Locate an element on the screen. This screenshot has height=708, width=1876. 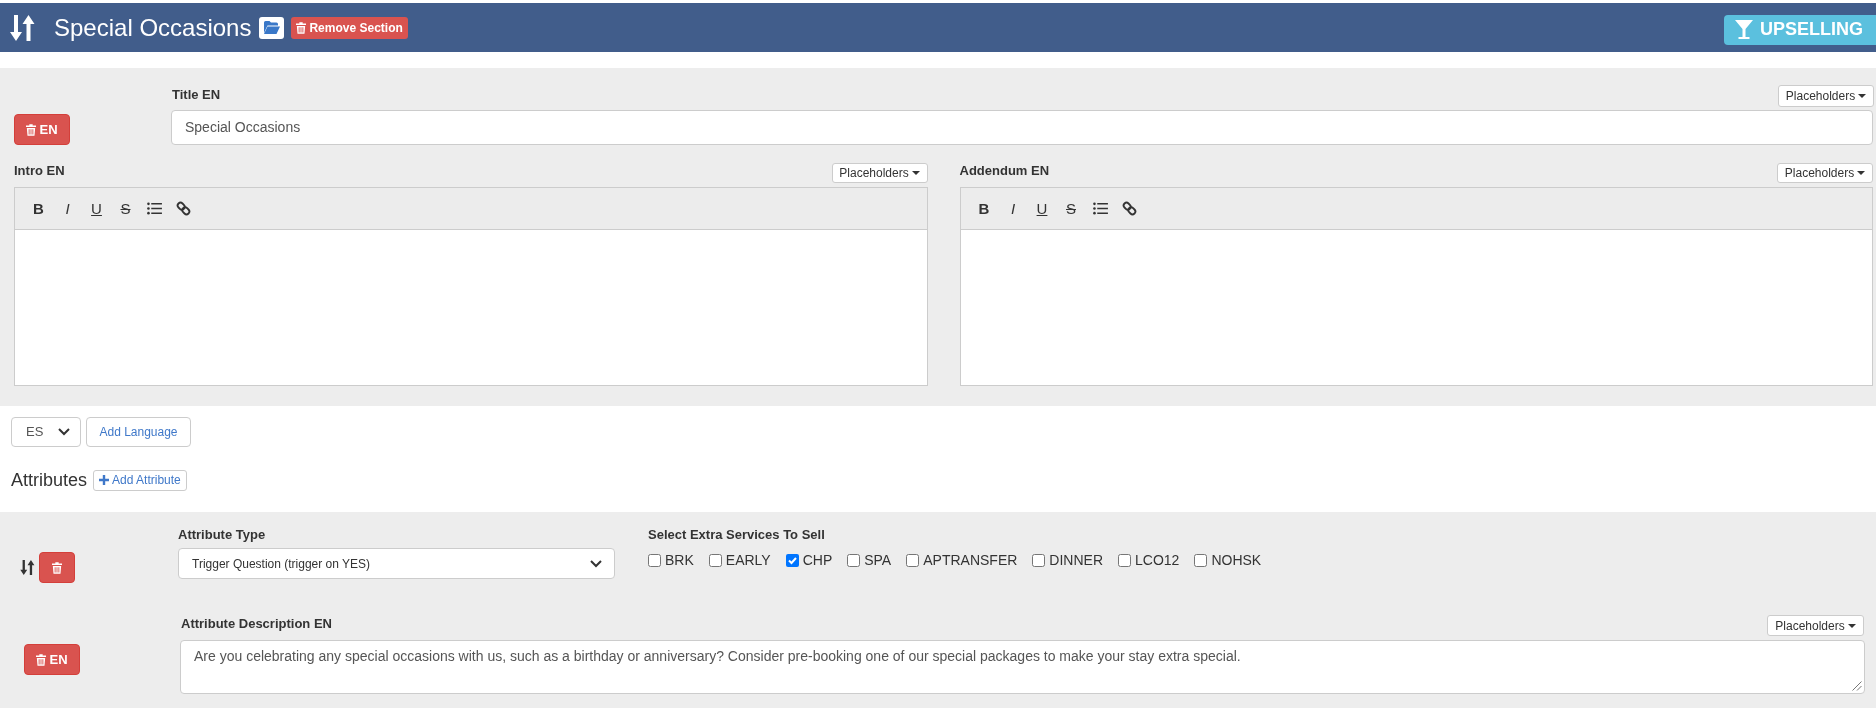
field-label: Select Extra Services To Sell is located at coordinates (737, 535).